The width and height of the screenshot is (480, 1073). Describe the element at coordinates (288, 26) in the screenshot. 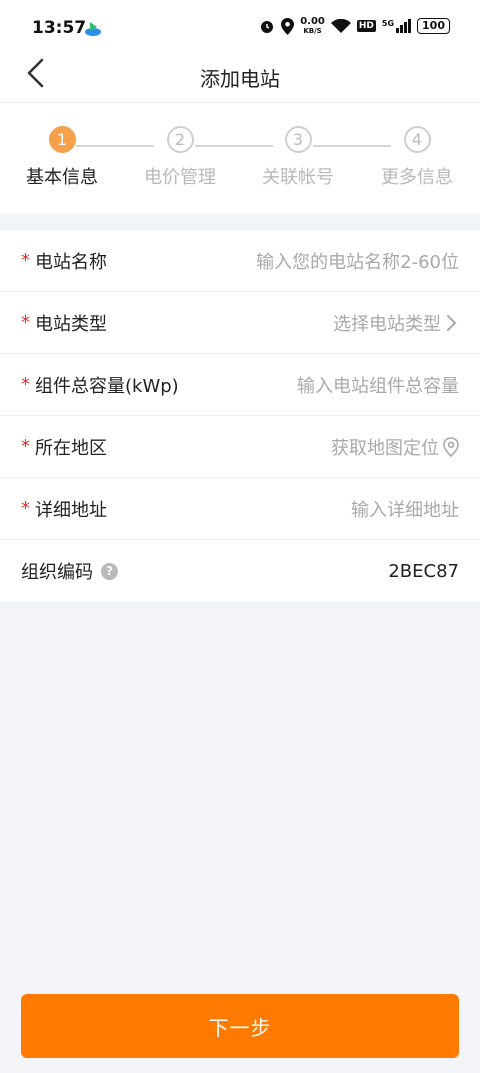

I see `location-status-icon` at that location.